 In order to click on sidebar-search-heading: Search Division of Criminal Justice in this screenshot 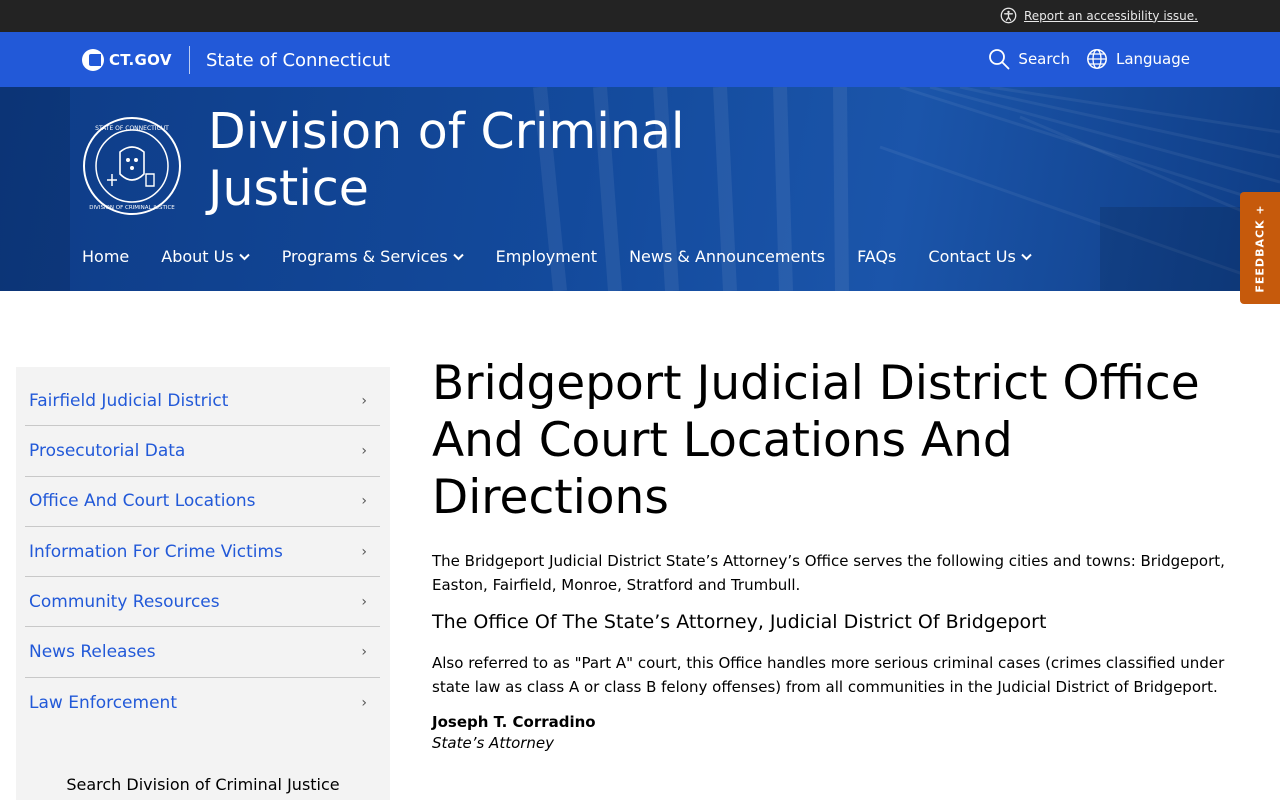, I will do `click(203, 784)`.